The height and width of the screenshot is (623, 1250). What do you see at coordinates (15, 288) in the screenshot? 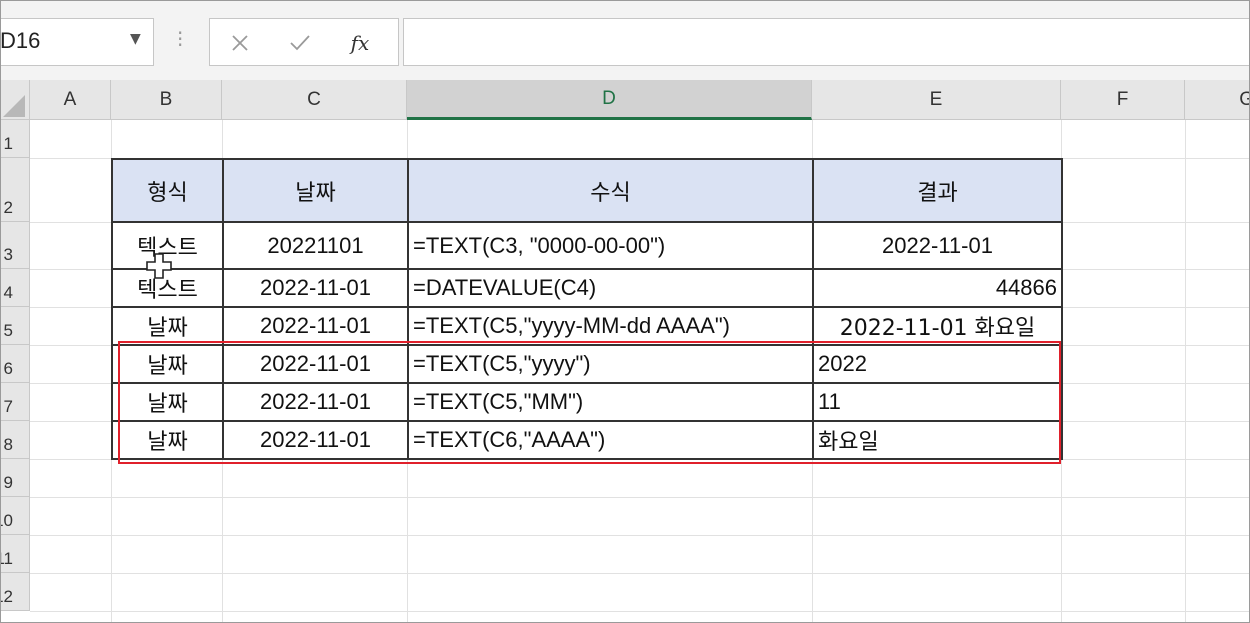
I see `row-header-4: 4` at bounding box center [15, 288].